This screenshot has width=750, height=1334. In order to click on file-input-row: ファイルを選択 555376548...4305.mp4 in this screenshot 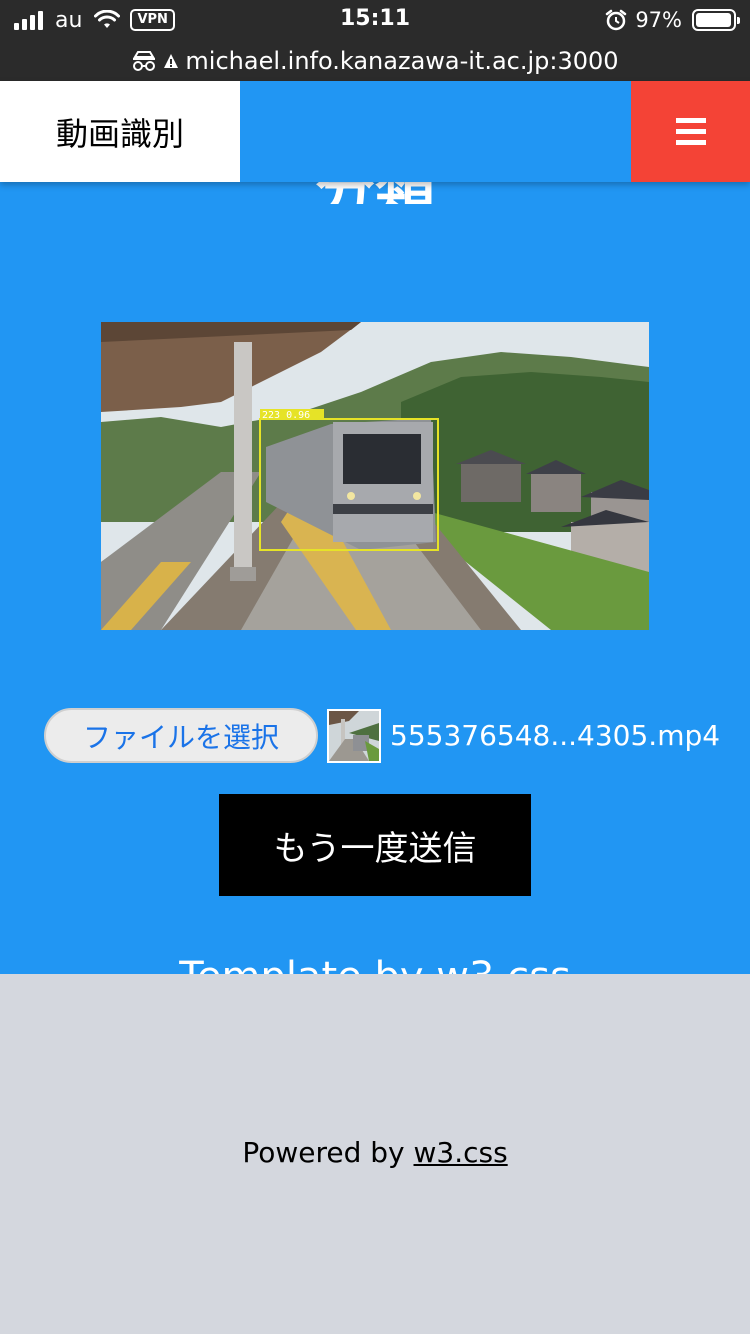, I will do `click(382, 735)`.